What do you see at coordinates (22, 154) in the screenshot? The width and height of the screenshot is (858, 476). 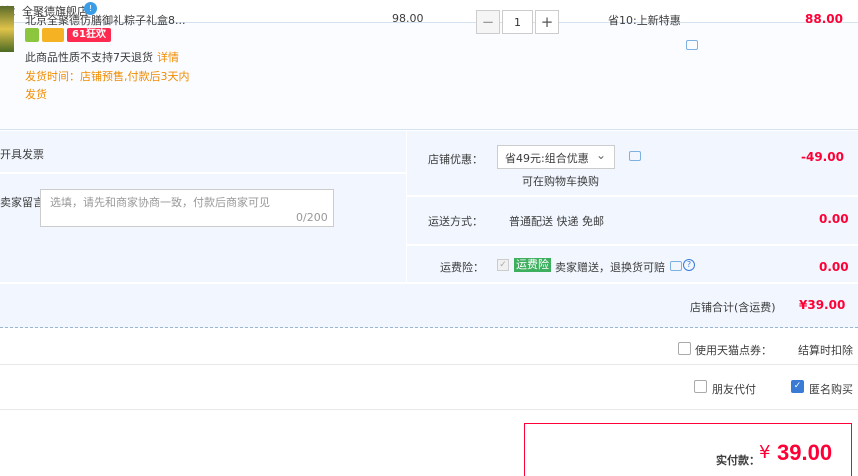 I see `invoice-option: 开具发票` at bounding box center [22, 154].